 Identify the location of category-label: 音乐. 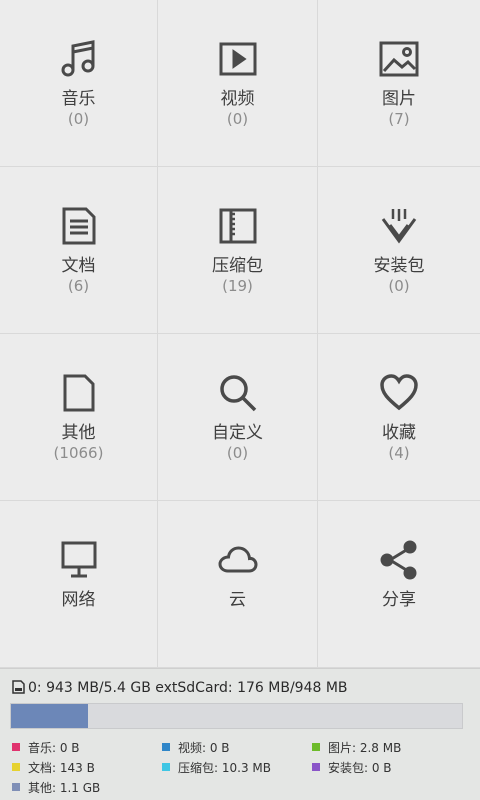
(78, 99).